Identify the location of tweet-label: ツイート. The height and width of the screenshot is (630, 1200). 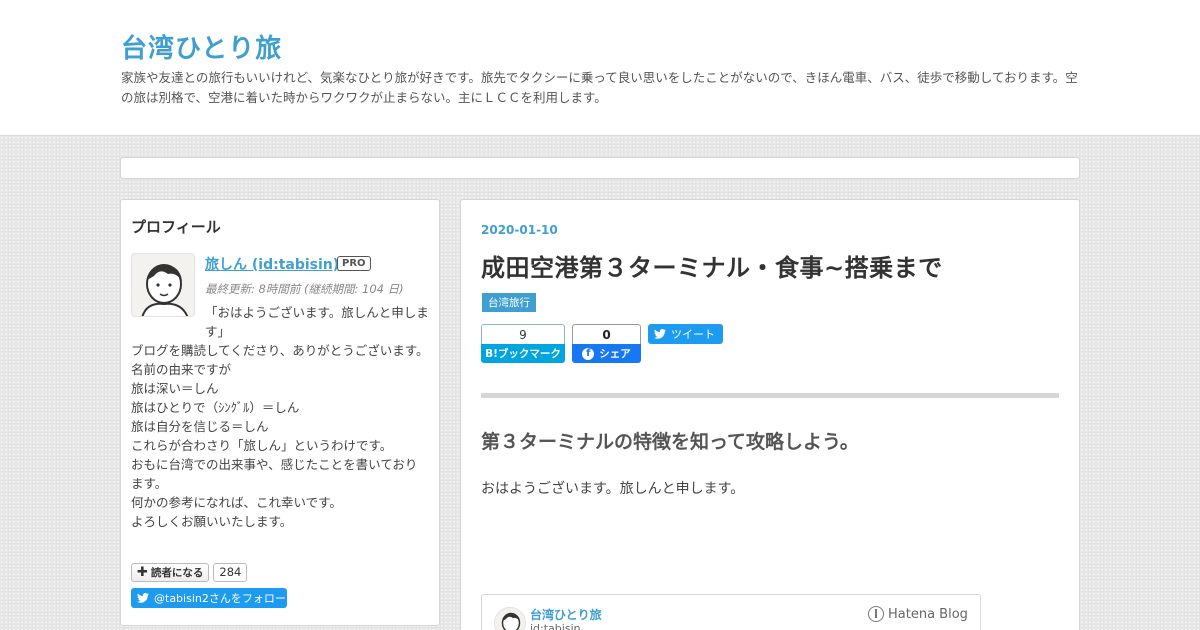
(693, 334).